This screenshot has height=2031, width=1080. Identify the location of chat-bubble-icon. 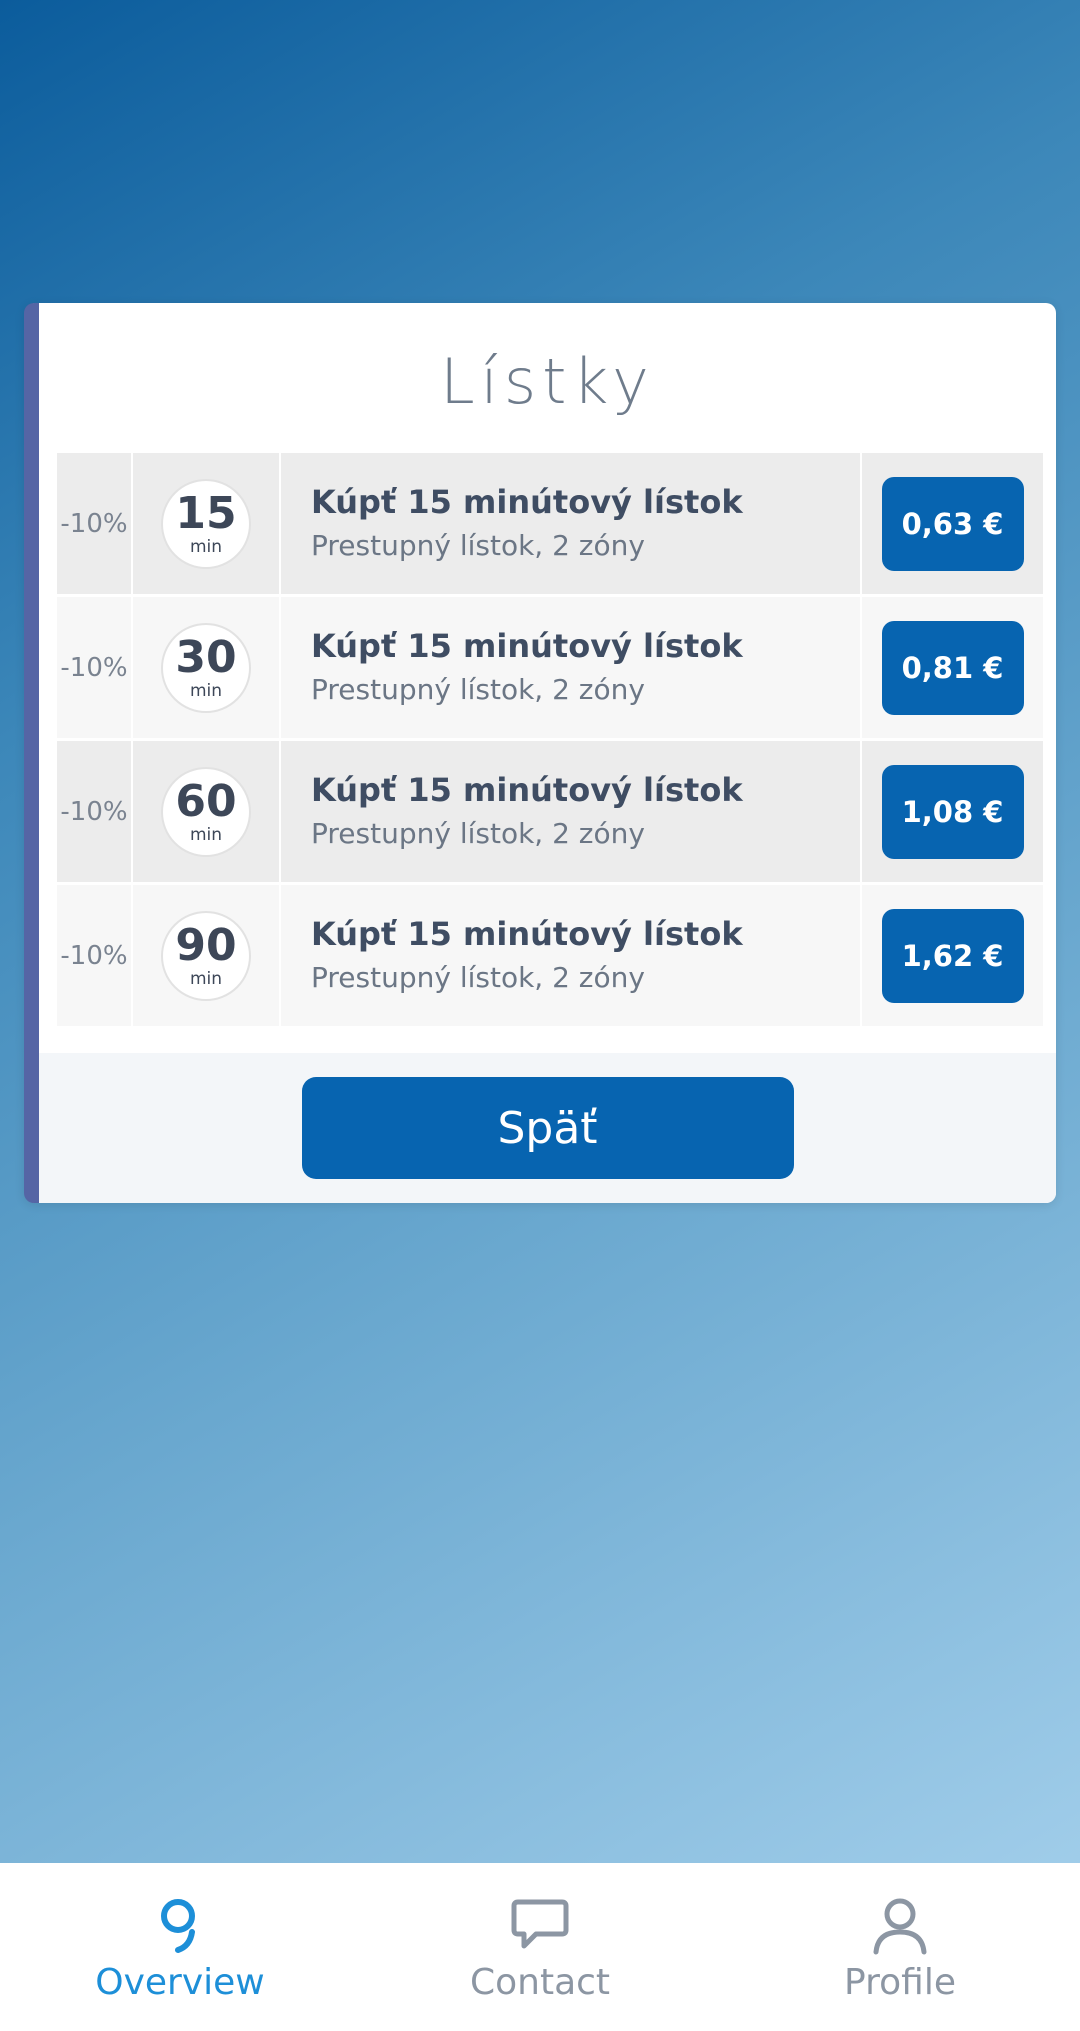
(540, 1923).